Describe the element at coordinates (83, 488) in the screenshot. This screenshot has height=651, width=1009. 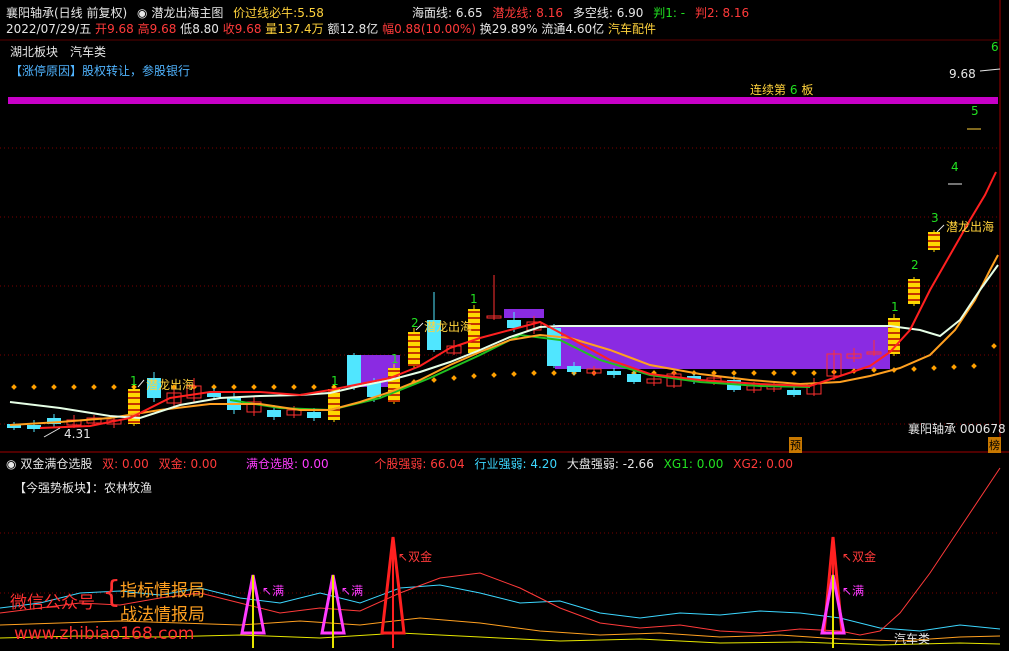
I see `strong-sector: 【今强势板块】：农林牧渔` at that location.